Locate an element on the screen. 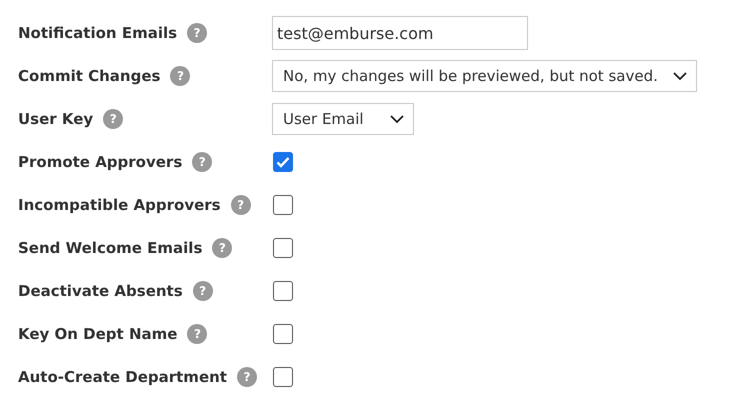 This screenshot has width=731, height=403. dropdown: User Email is located at coordinates (343, 119).